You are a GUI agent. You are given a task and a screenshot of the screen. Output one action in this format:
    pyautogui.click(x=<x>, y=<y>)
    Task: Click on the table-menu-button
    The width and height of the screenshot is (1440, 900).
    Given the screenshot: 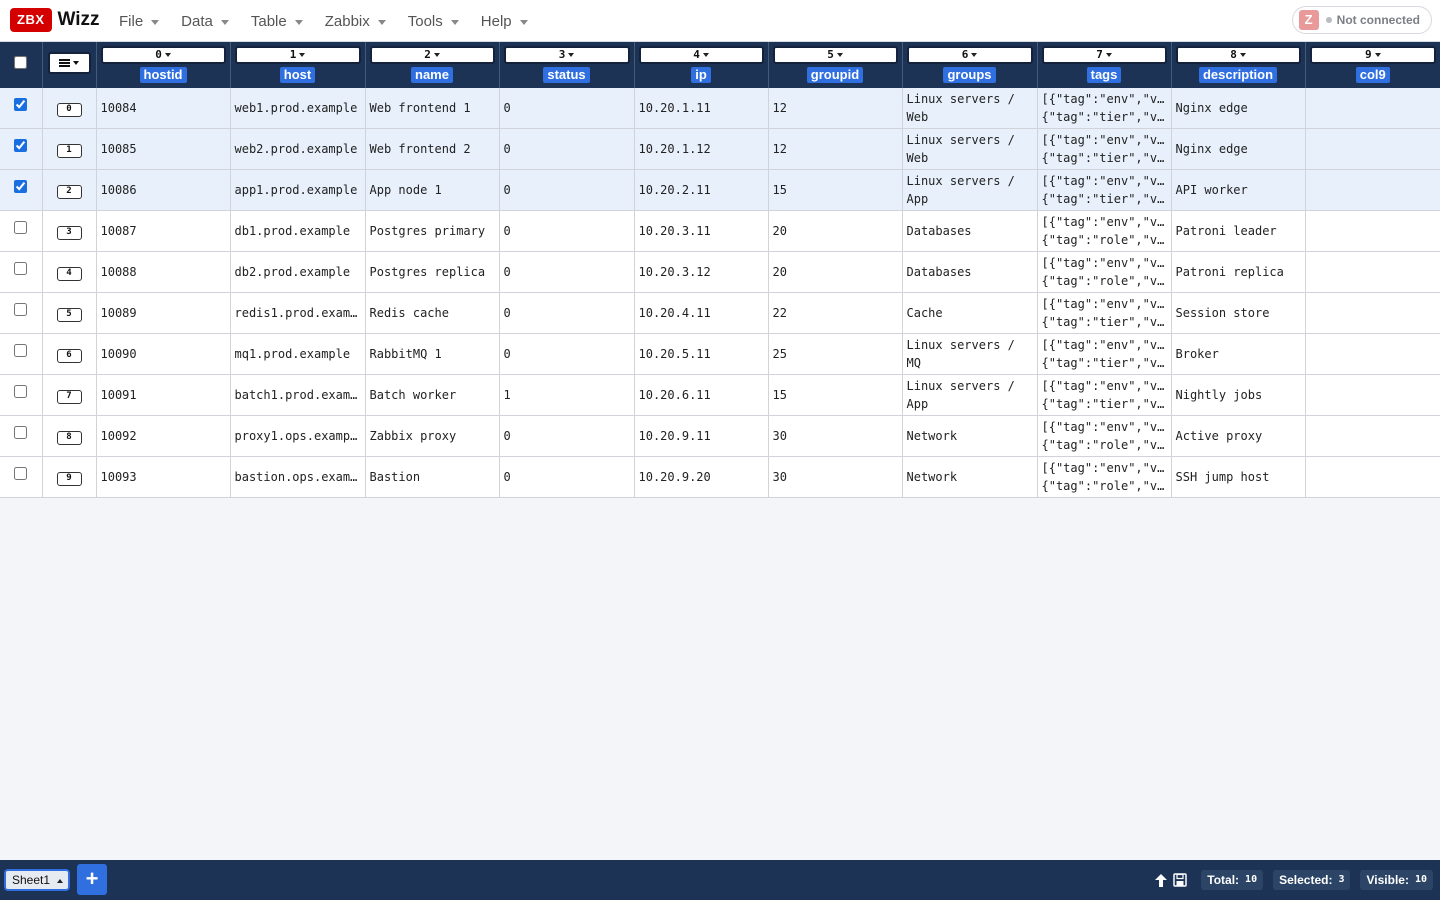 What is the action you would take?
    pyautogui.click(x=69, y=63)
    